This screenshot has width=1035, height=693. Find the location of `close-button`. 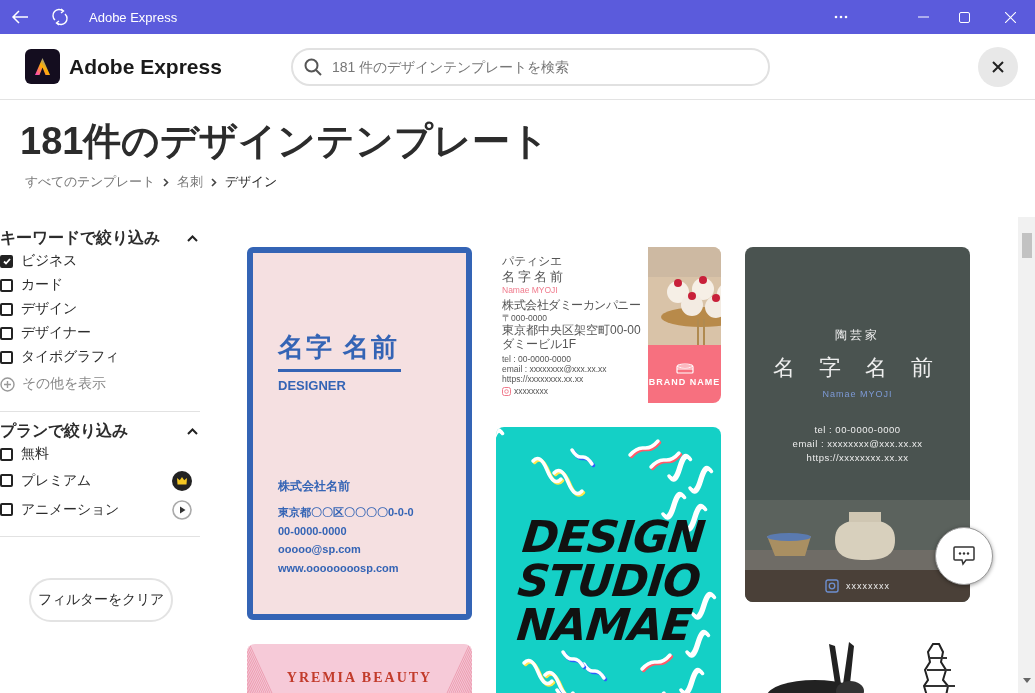

close-button is located at coordinates (998, 66).